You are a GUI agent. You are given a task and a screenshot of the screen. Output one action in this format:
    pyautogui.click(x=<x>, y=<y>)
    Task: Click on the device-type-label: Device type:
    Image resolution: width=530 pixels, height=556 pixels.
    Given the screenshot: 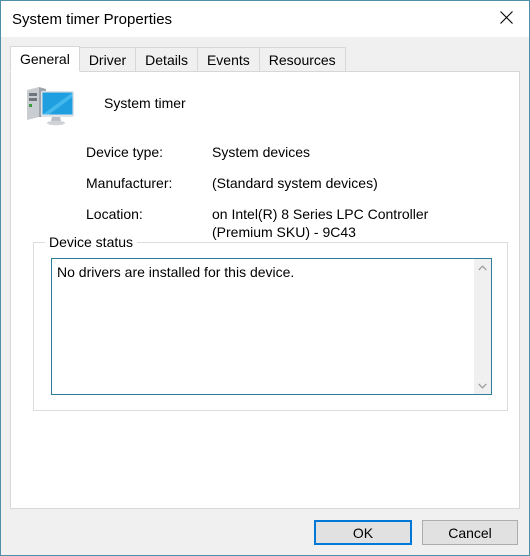 What is the action you would take?
    pyautogui.click(x=125, y=152)
    